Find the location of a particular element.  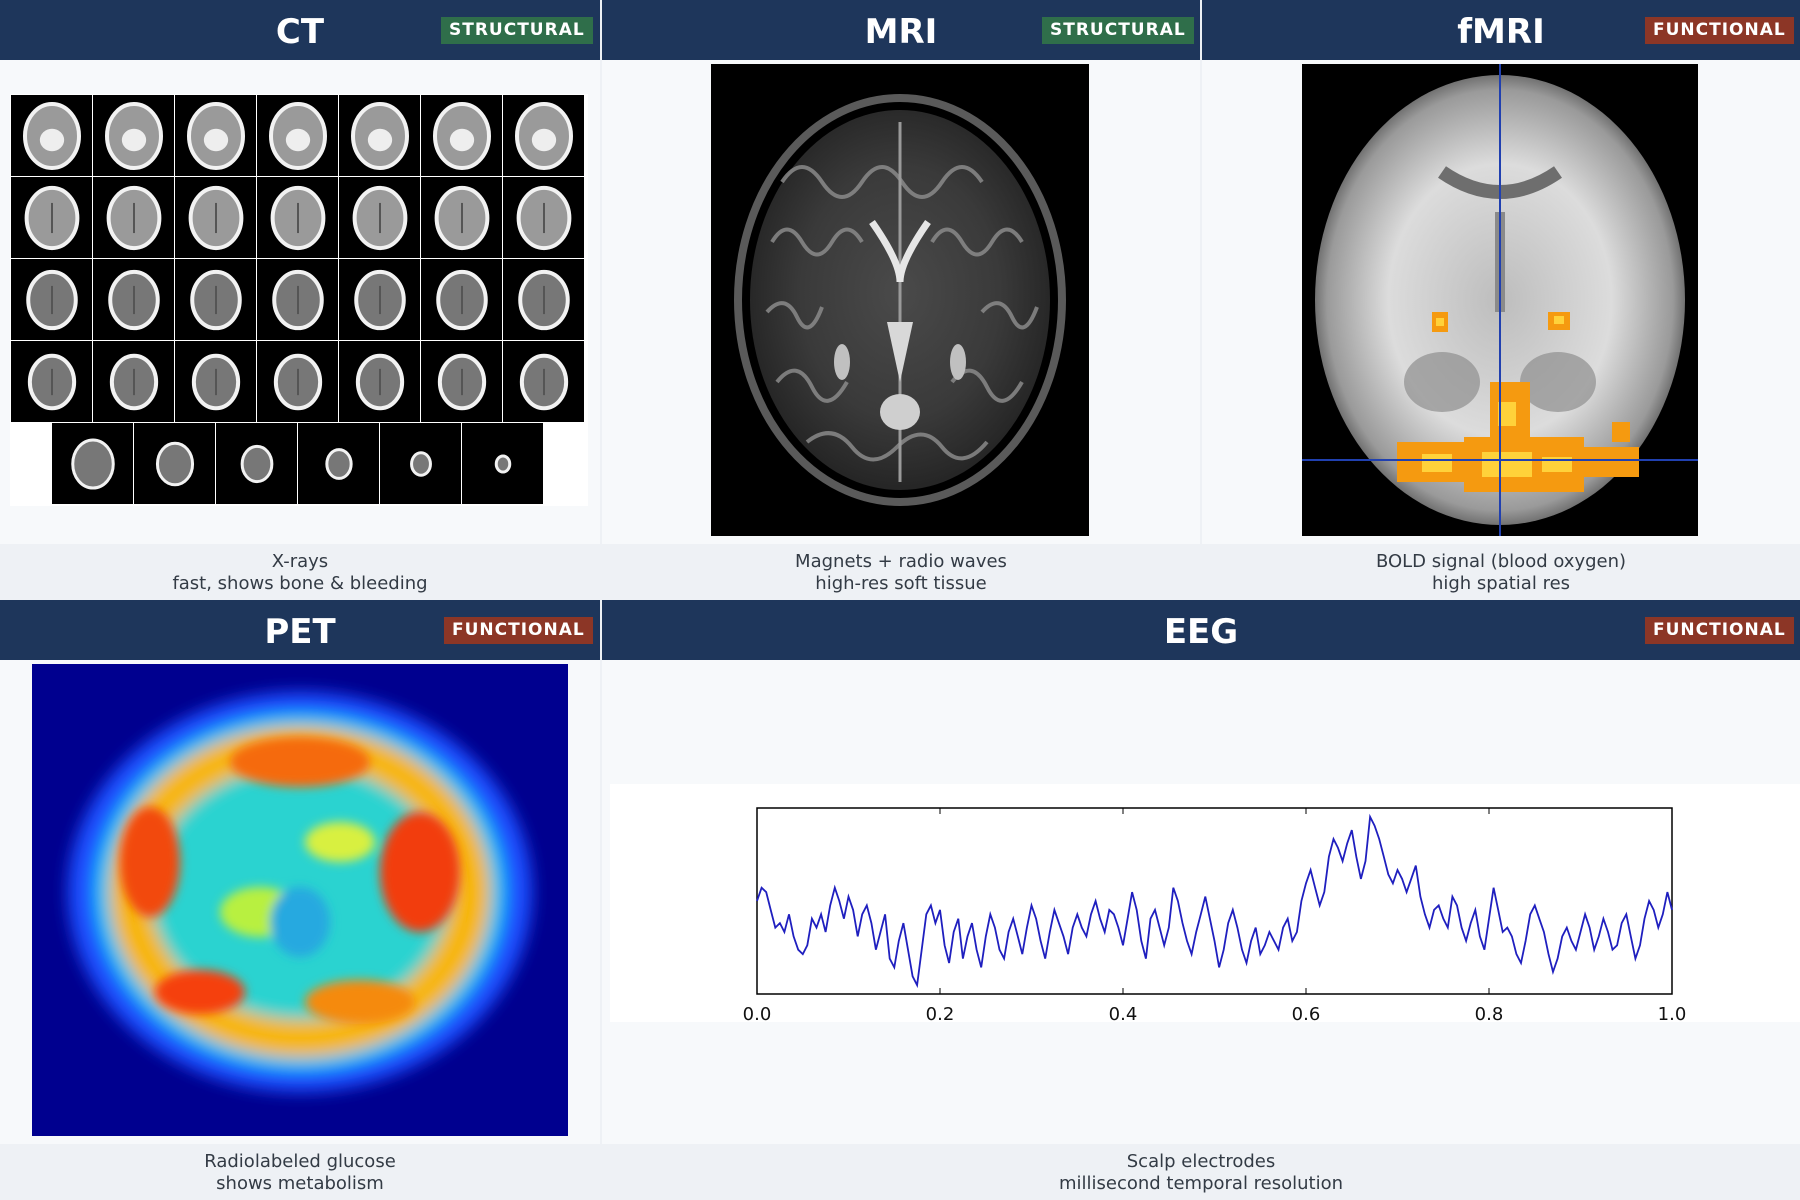

mri-brain-image is located at coordinates (900, 300).